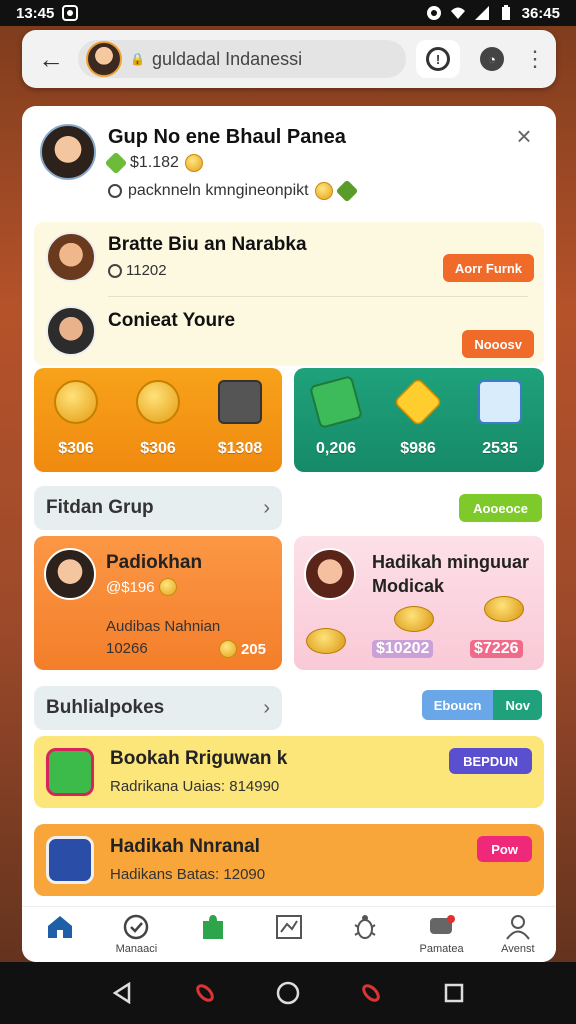 Image resolution: width=576 pixels, height=1024 pixels. What do you see at coordinates (158, 508) in the screenshot?
I see `section-header: Fitdan Grup ›` at bounding box center [158, 508].